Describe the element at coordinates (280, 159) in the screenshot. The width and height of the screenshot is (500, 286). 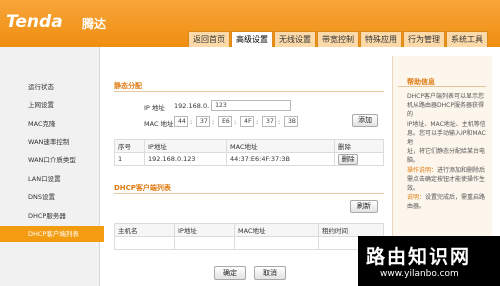
I see `row-mac: 44:37:E6:4F:37:3B` at that location.